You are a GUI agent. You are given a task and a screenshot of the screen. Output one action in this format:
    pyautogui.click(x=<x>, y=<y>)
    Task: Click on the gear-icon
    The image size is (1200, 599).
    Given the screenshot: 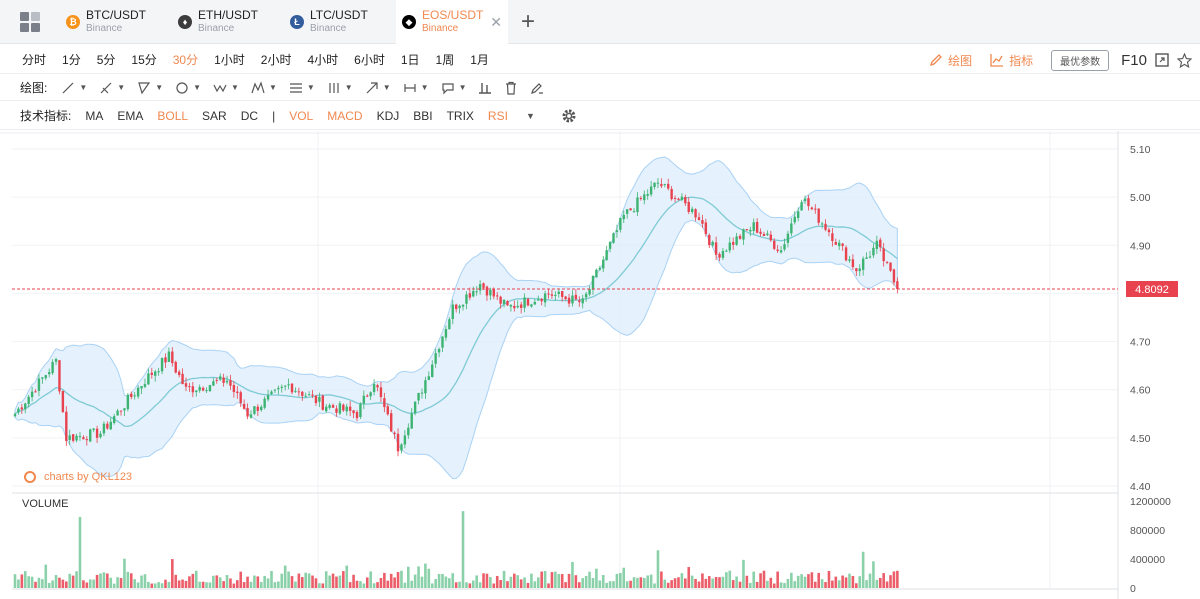 What is the action you would take?
    pyautogui.click(x=569, y=116)
    